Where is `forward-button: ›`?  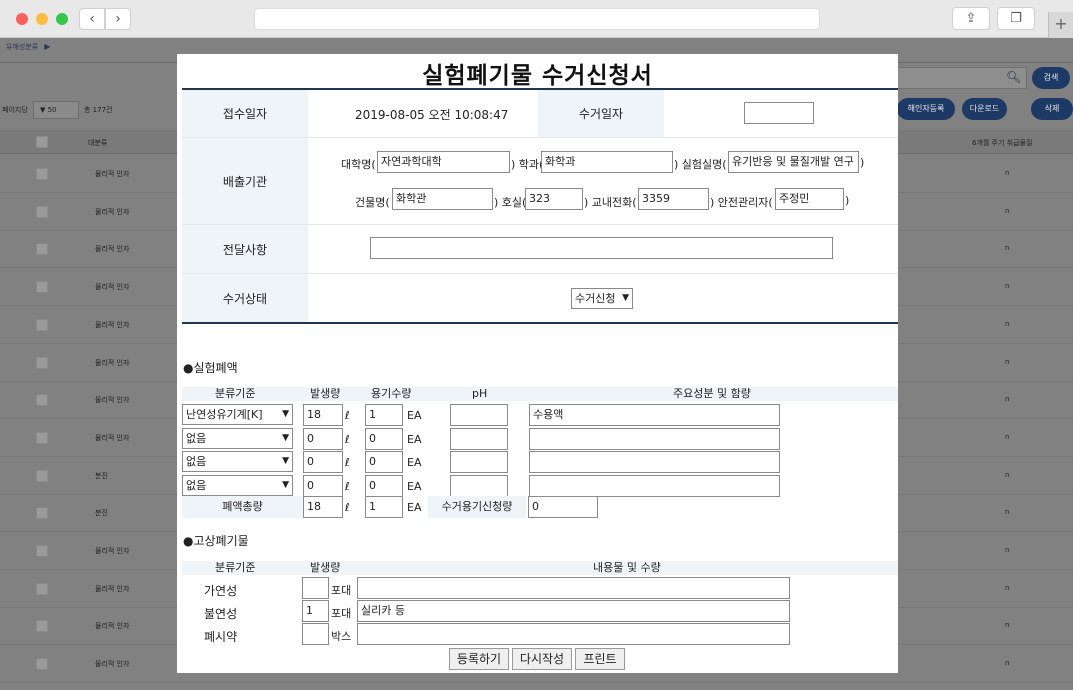
forward-button: › is located at coordinates (118, 19).